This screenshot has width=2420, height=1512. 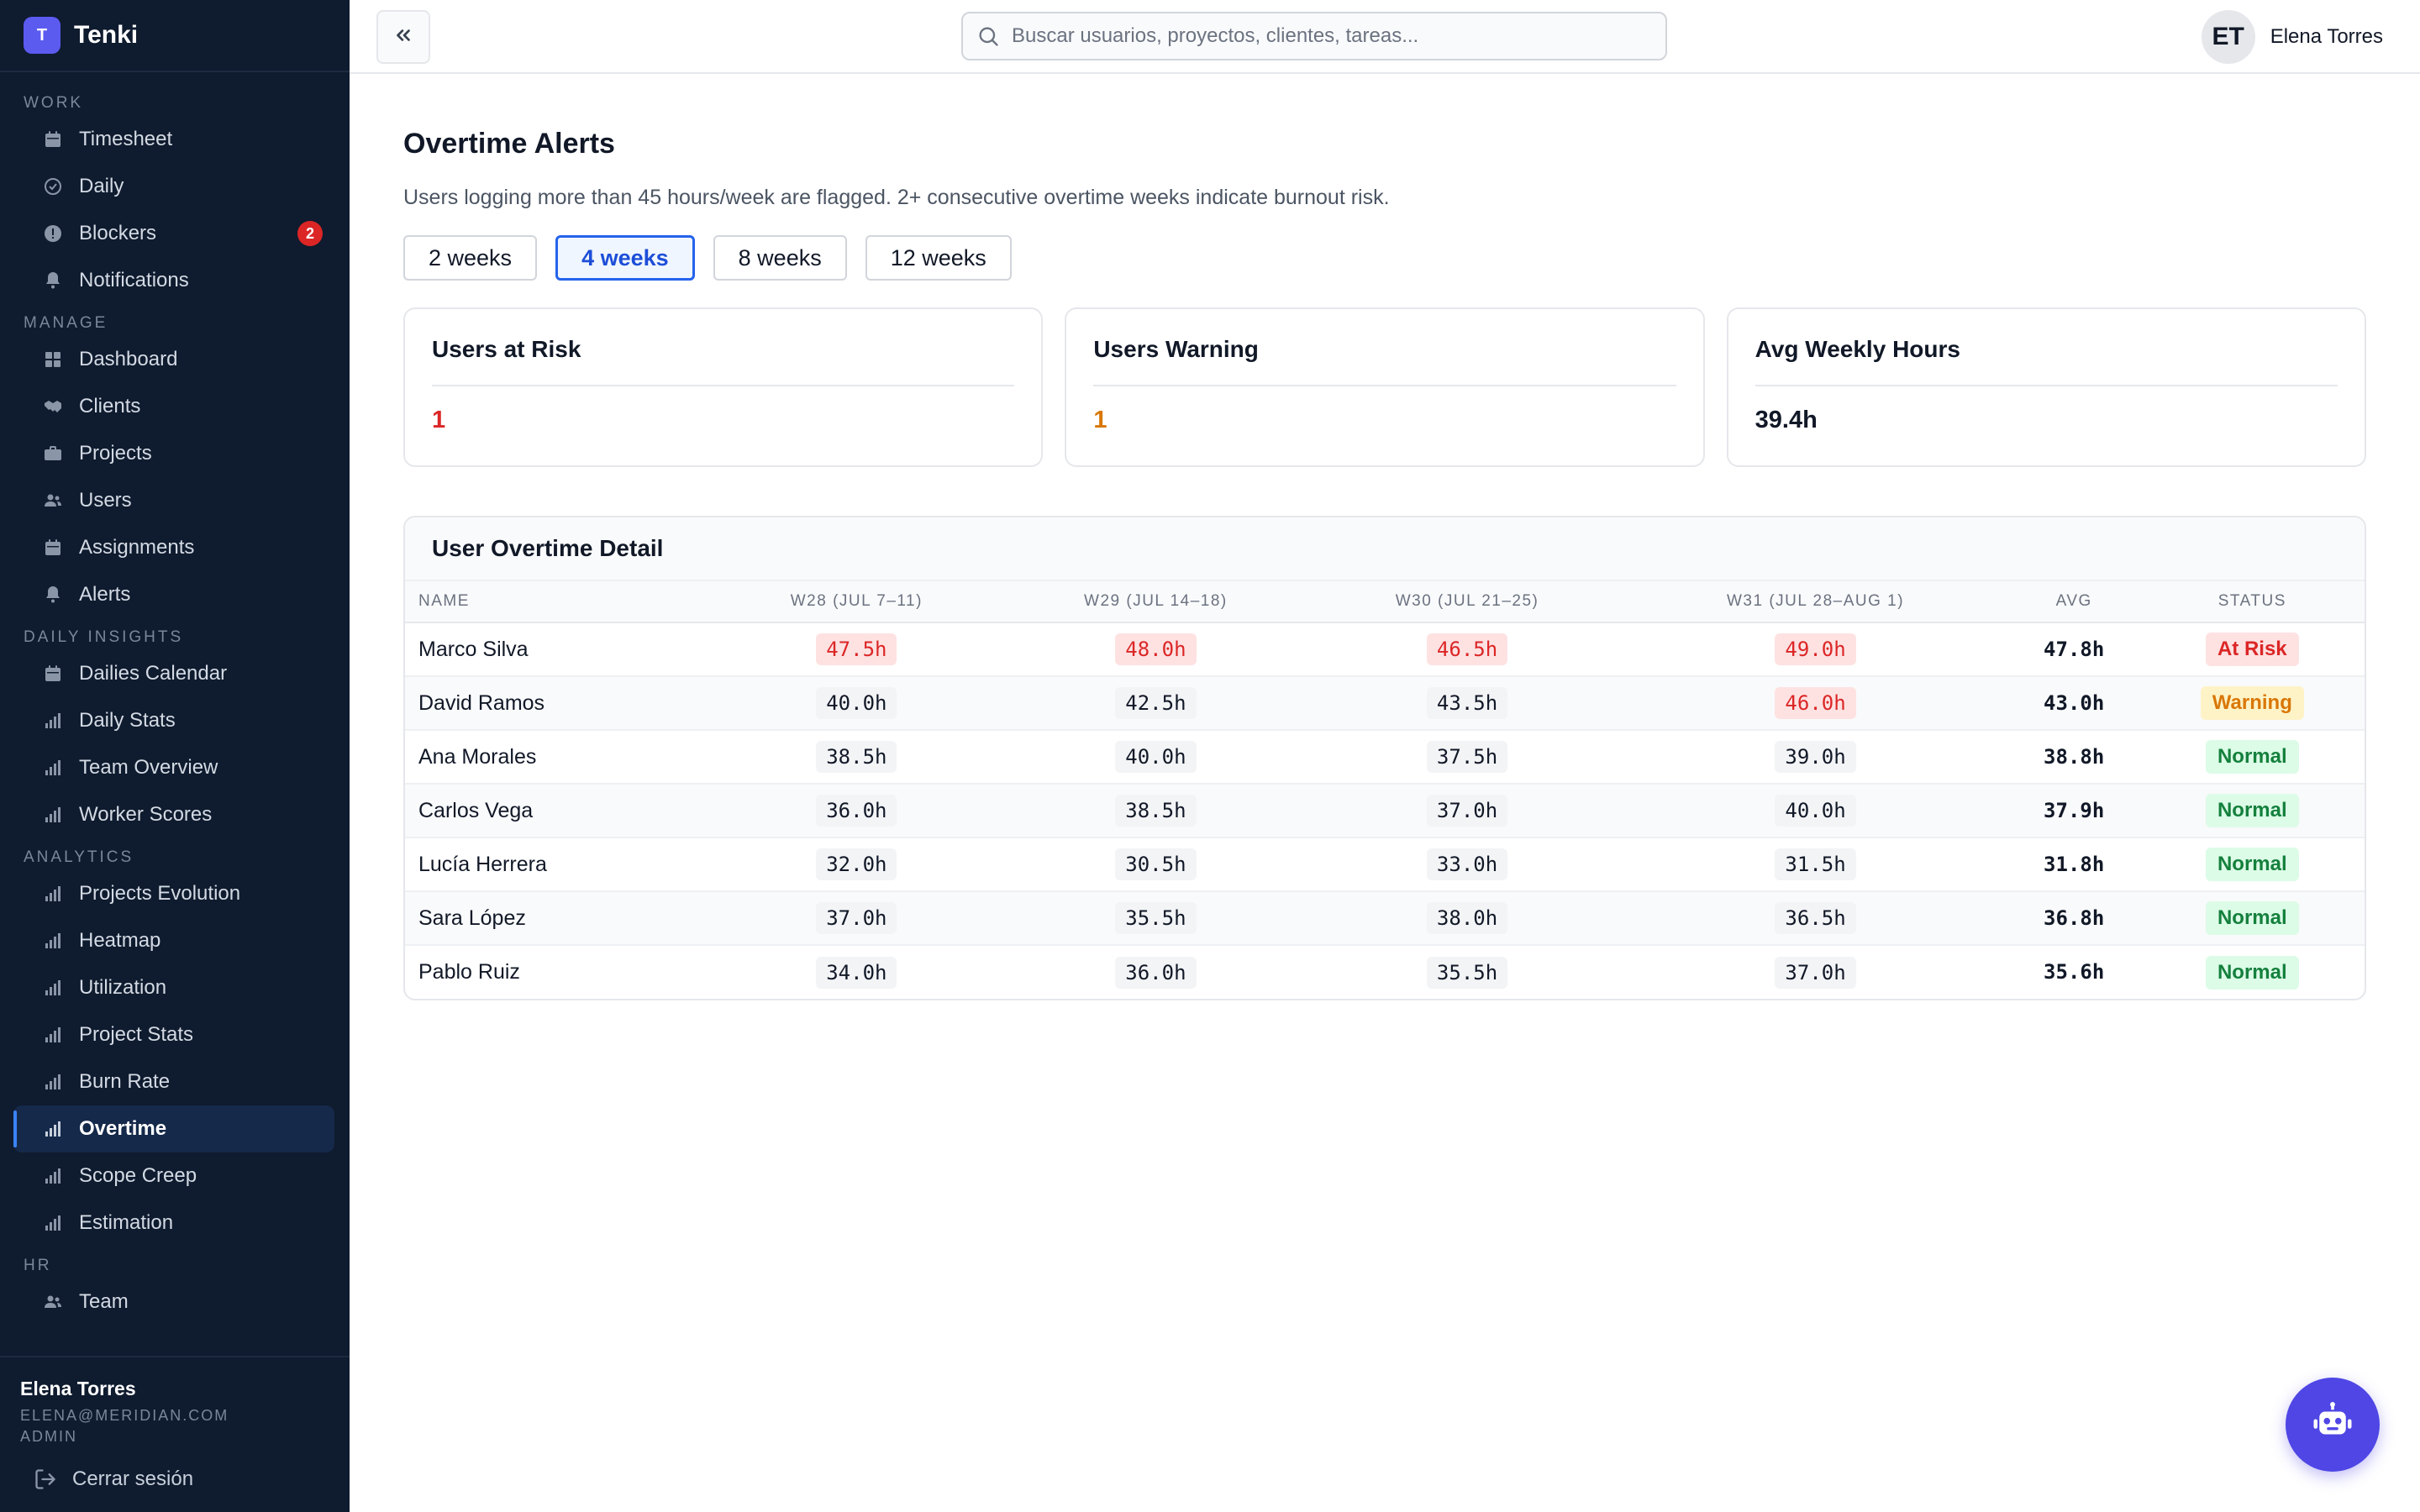 I want to click on hours-value: 42.5h, so click(x=1156, y=703).